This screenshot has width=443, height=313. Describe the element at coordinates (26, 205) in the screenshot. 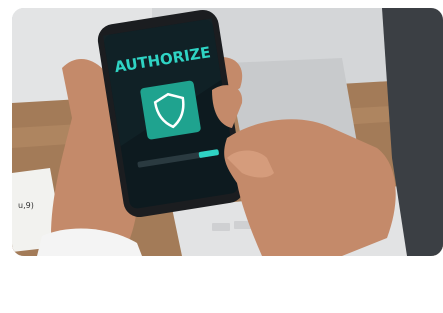

I see `paper-note-text: u,9)` at that location.